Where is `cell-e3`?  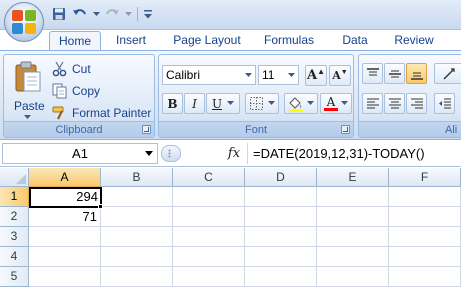
cell-e3 is located at coordinates (353, 237).